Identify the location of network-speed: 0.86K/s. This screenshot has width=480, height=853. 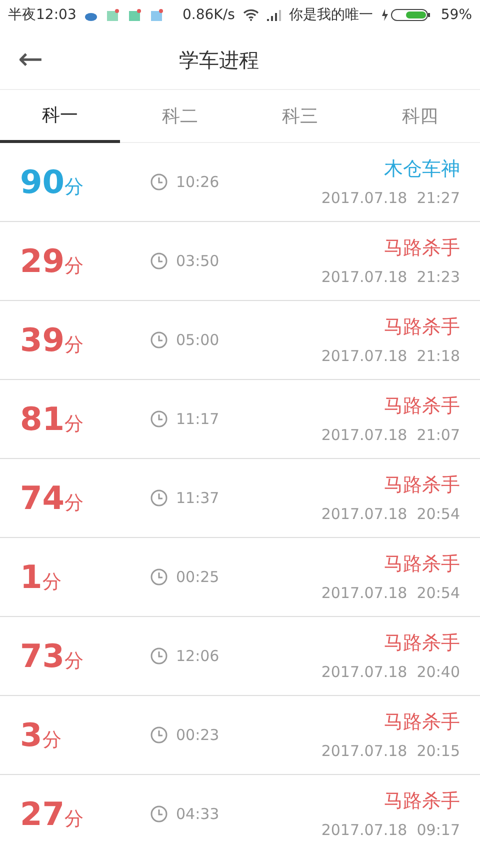
(208, 15).